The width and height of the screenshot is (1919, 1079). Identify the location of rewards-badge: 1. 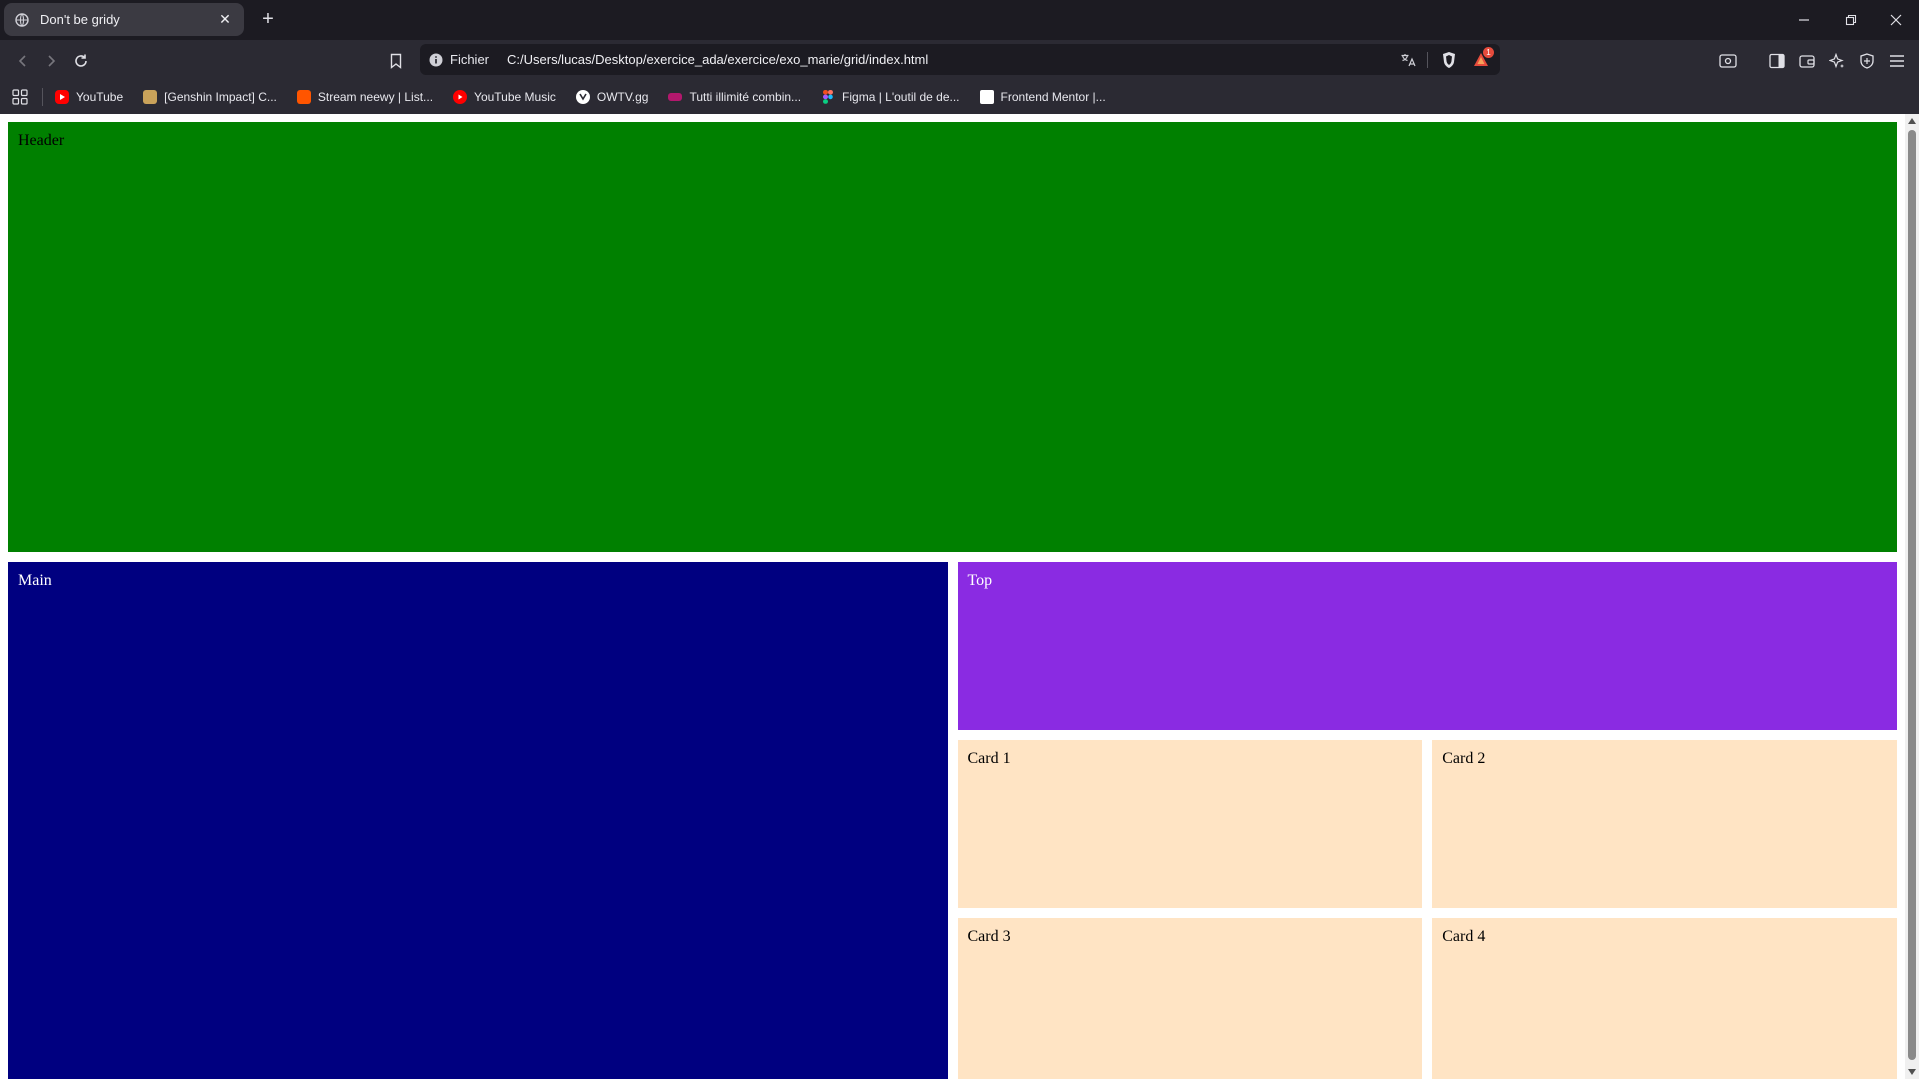
(1488, 52).